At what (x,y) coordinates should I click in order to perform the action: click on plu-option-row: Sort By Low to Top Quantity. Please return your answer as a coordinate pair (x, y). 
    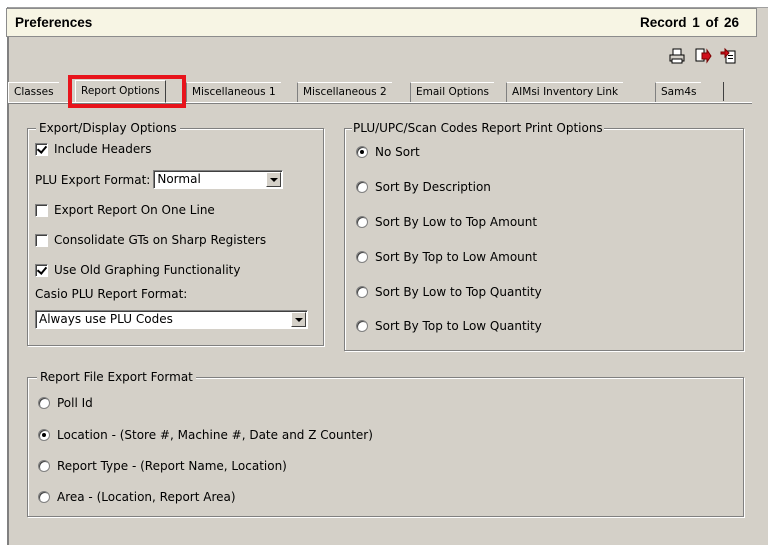
    Looking at the image, I should click on (449, 292).